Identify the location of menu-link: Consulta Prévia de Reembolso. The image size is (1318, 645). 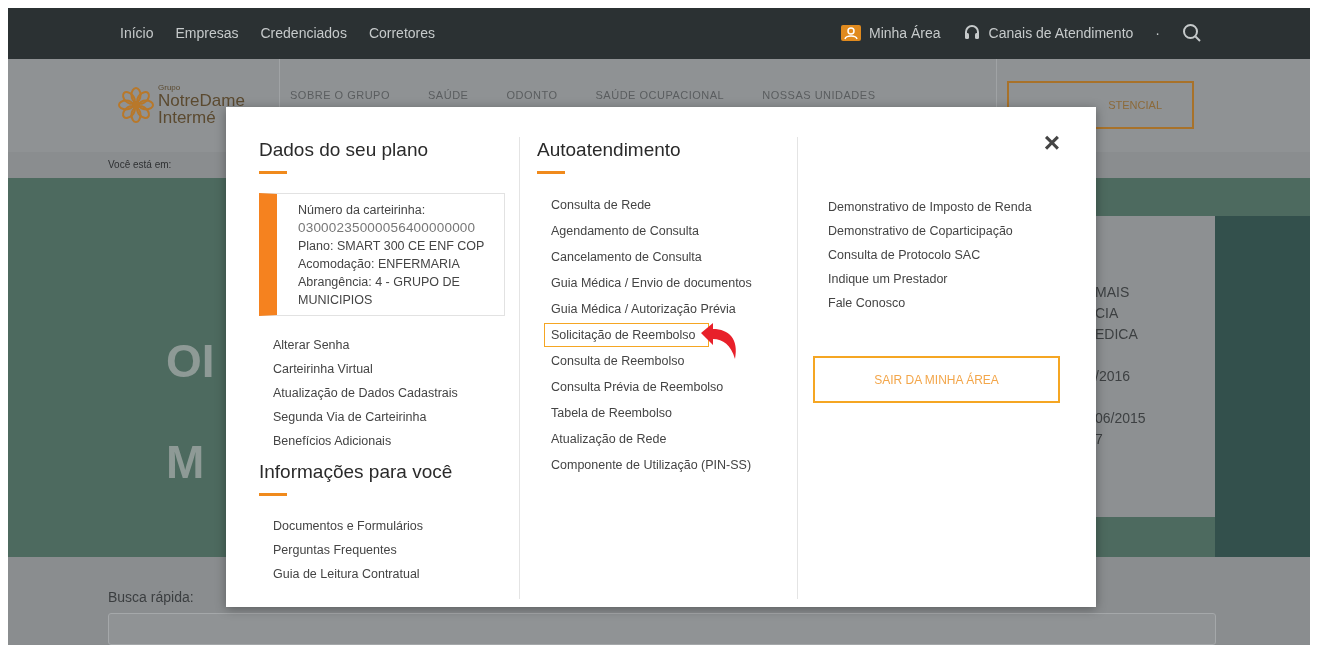
(640, 387).